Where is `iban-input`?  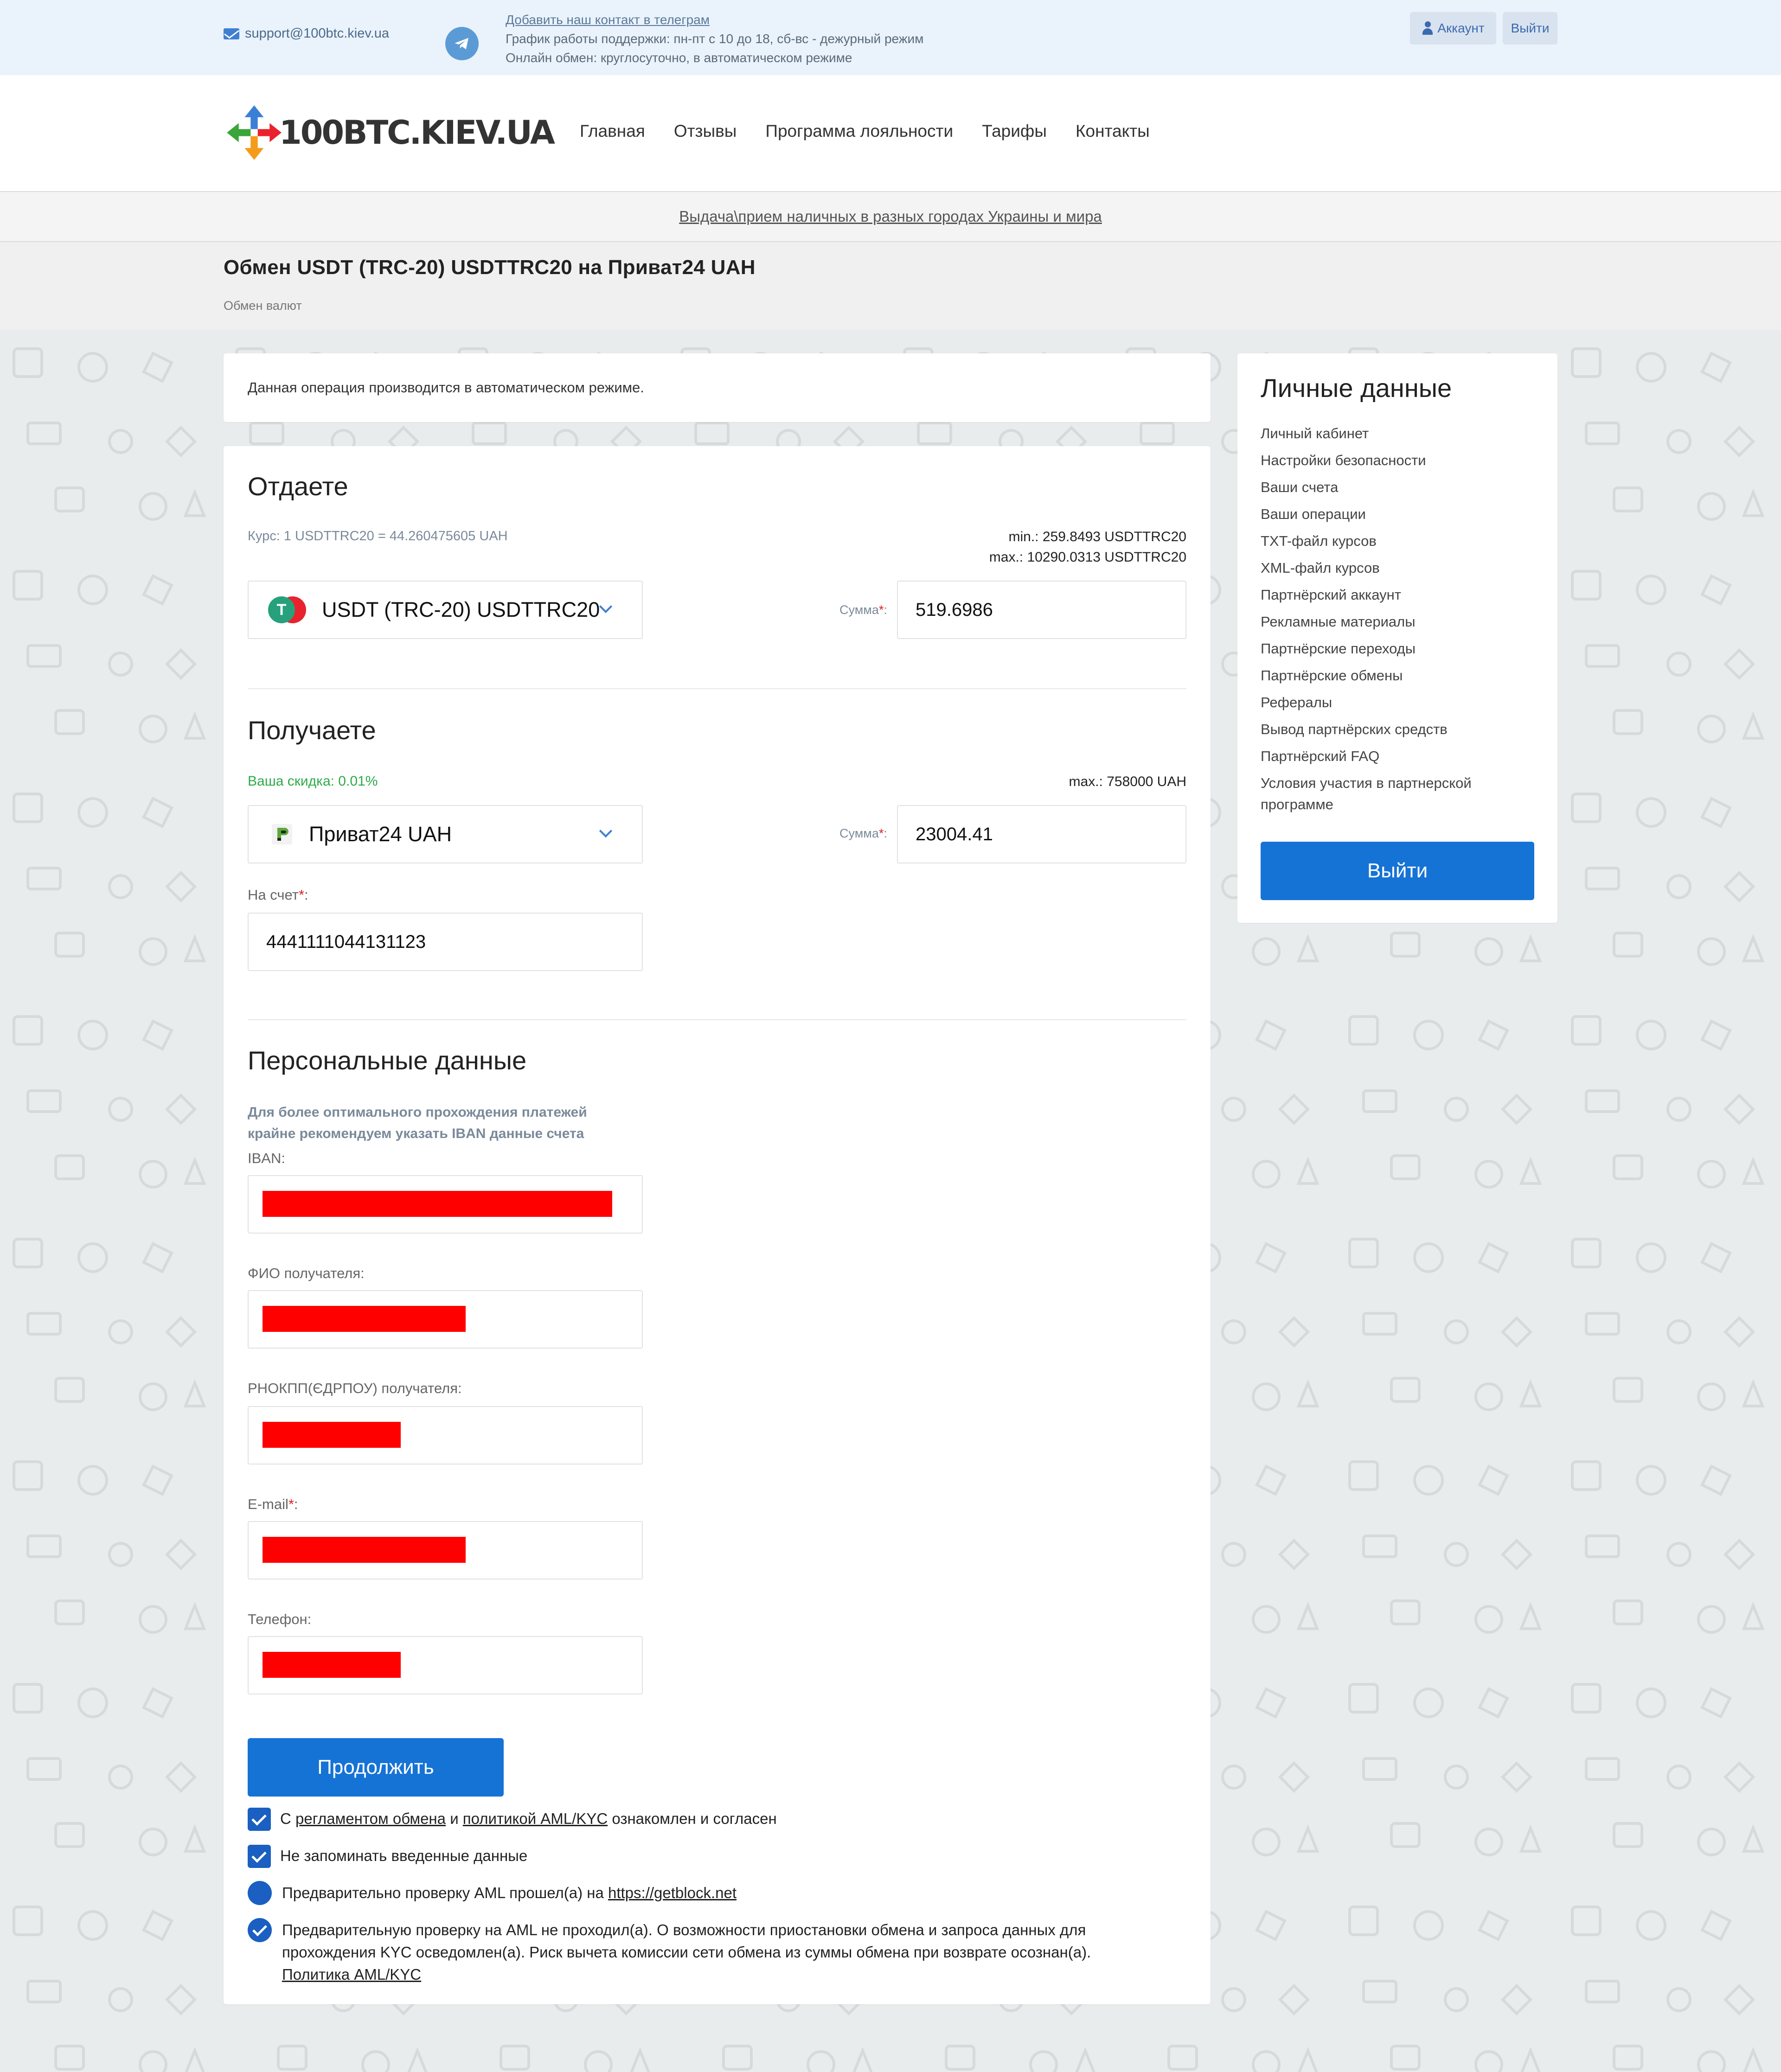
iban-input is located at coordinates (445, 1204).